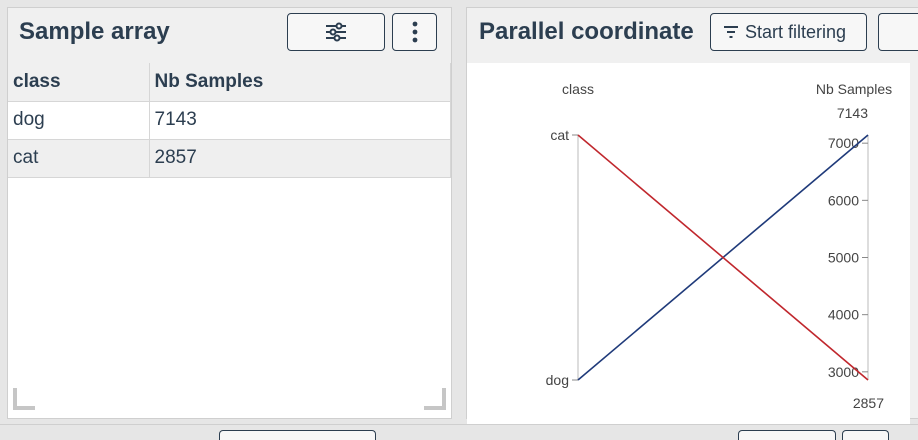  I want to click on sample-table: class Nb Samples dog 7143 cat 2857, so click(229, 120).